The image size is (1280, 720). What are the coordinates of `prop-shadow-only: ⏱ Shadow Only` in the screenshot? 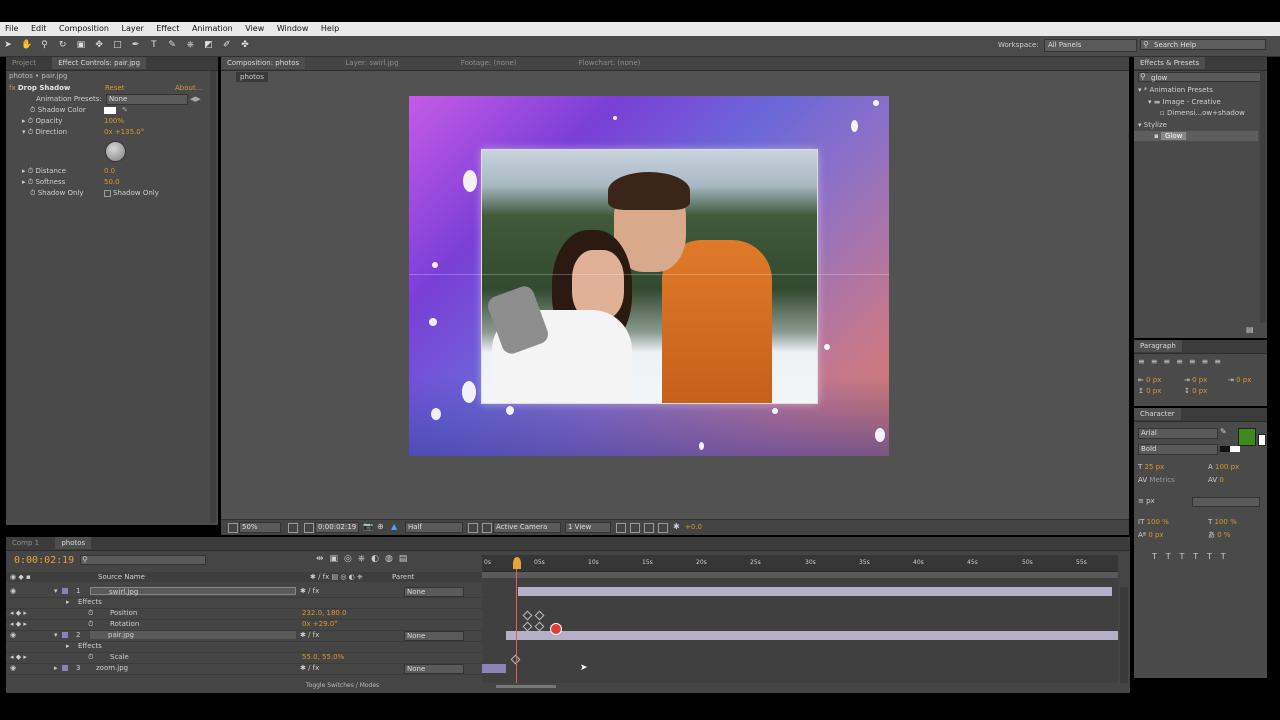 It's located at (57, 193).